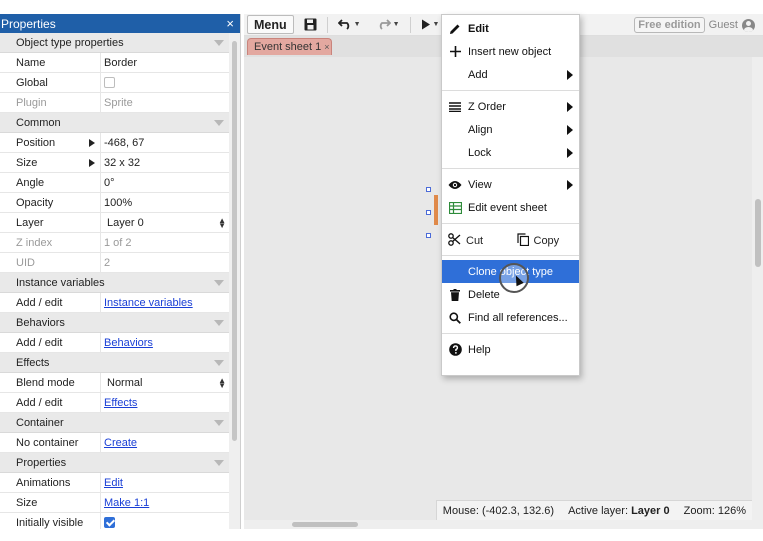 This screenshot has width=763, height=541. Describe the element at coordinates (455, 208) in the screenshot. I see `event-sheet-icon` at that location.